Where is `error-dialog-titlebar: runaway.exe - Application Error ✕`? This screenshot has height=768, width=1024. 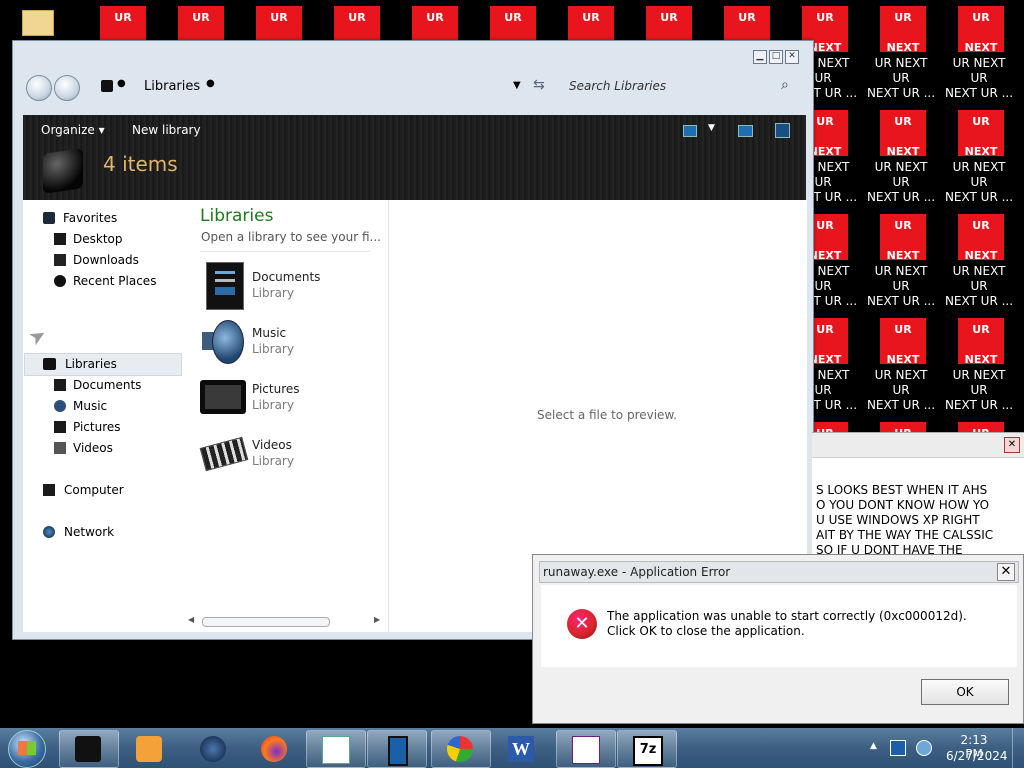
error-dialog-titlebar: runaway.exe - Application Error ✕ is located at coordinates (779, 572).